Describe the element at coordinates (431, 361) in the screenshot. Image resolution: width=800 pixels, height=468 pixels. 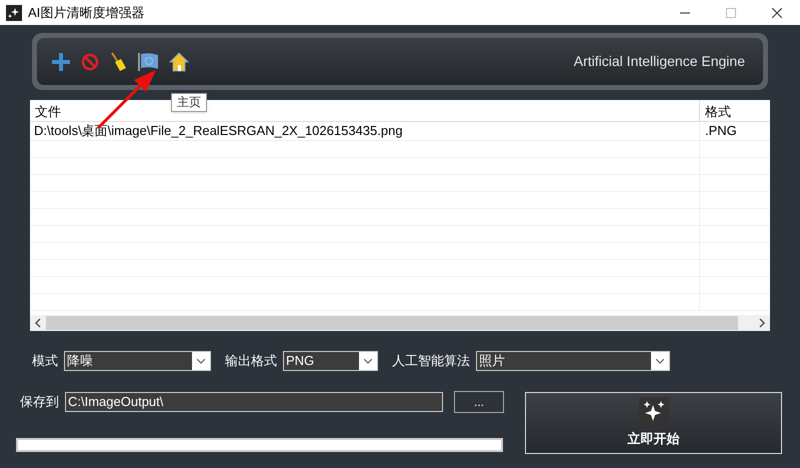
I see `option-label: 人工智能算法` at that location.